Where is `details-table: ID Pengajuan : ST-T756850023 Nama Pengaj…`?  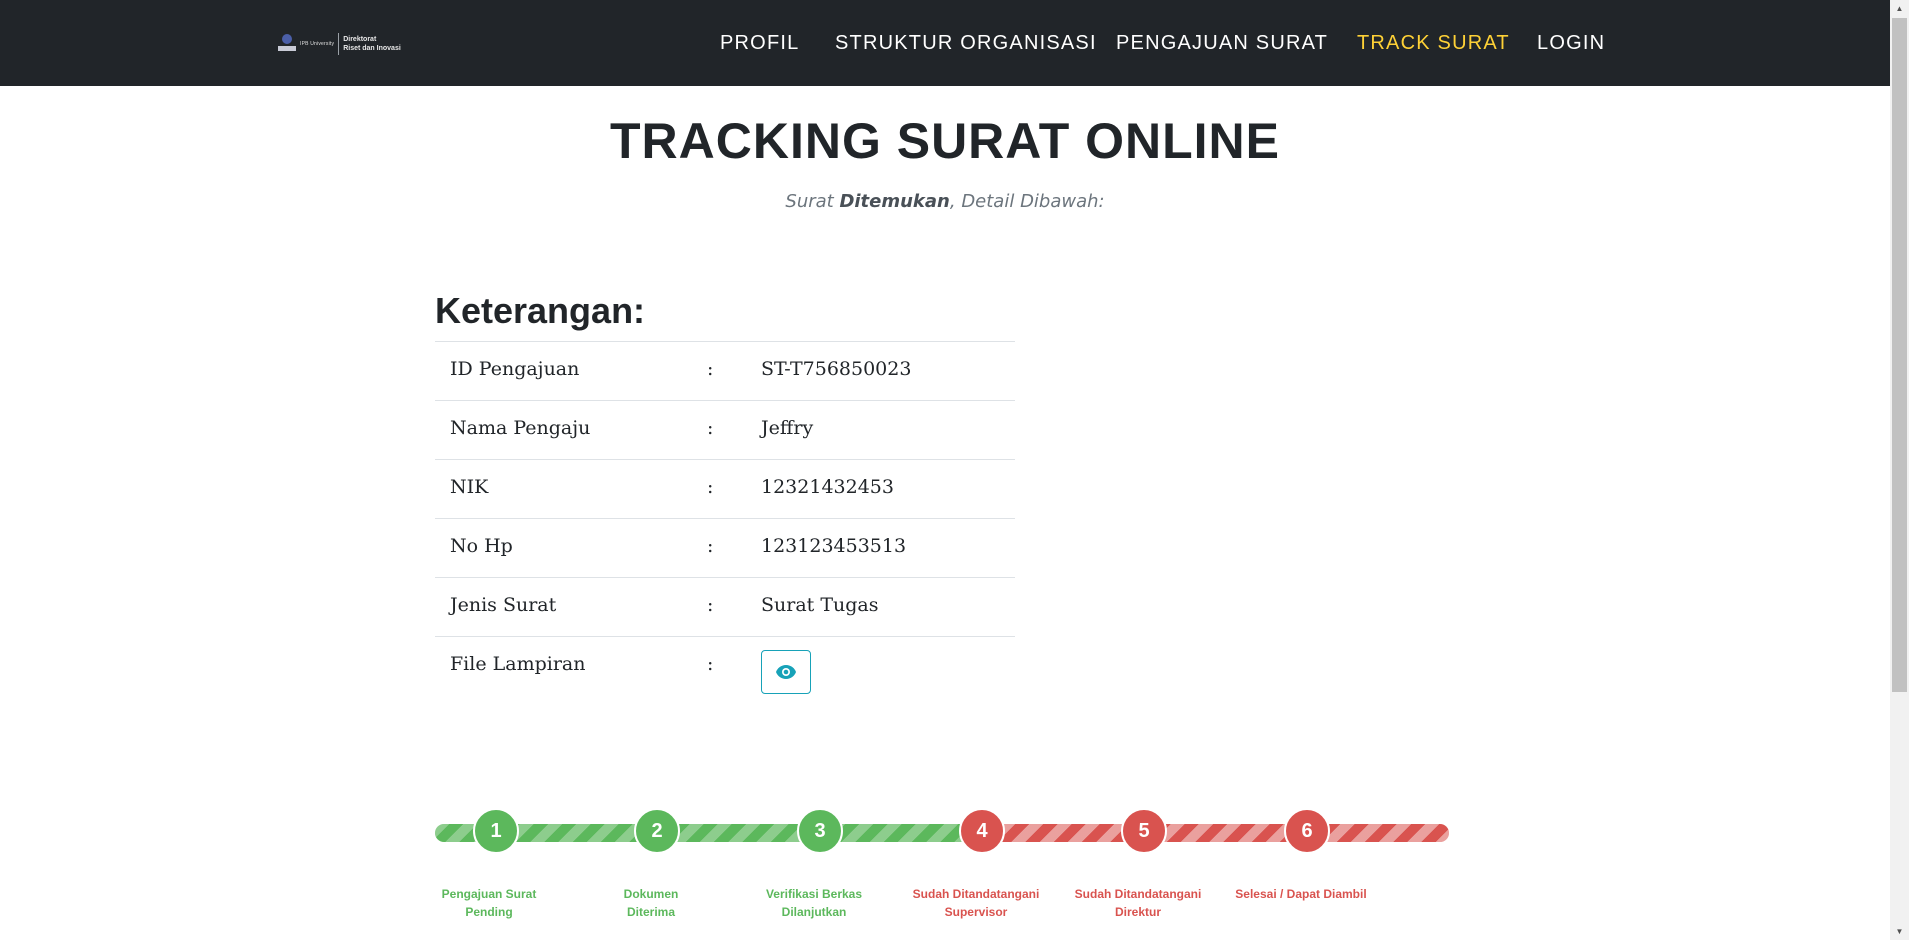 details-table: ID Pengajuan : ST-T756850023 Nama Pengaj… is located at coordinates (725, 525).